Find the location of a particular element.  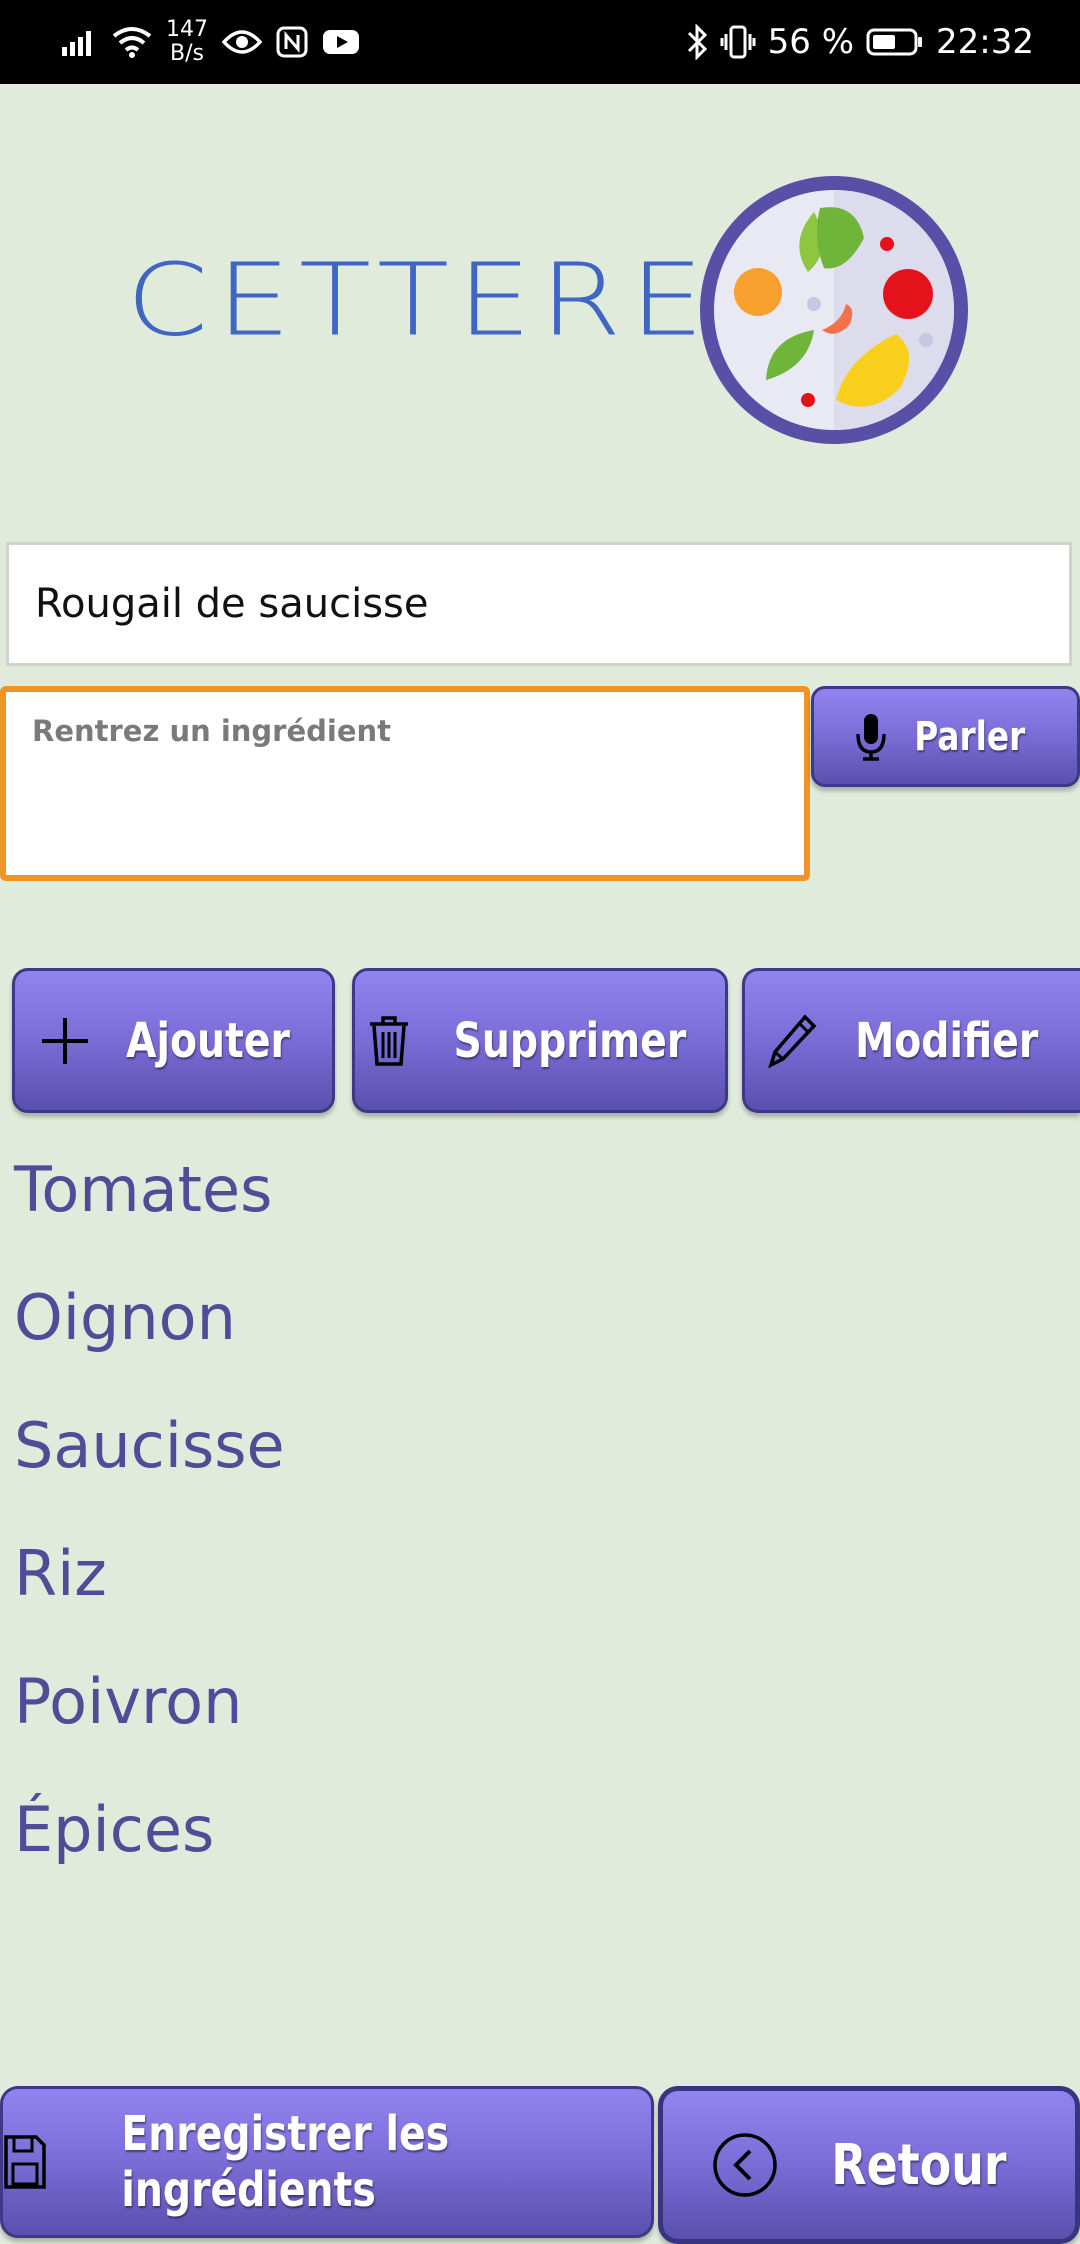

list-item: Tomates is located at coordinates (149, 1204).